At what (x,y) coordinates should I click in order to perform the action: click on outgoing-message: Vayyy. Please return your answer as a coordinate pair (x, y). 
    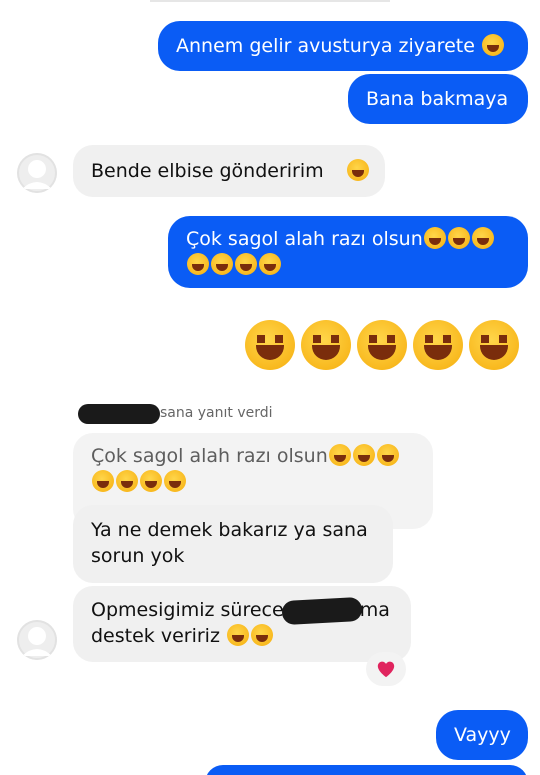
    Looking at the image, I should click on (482, 735).